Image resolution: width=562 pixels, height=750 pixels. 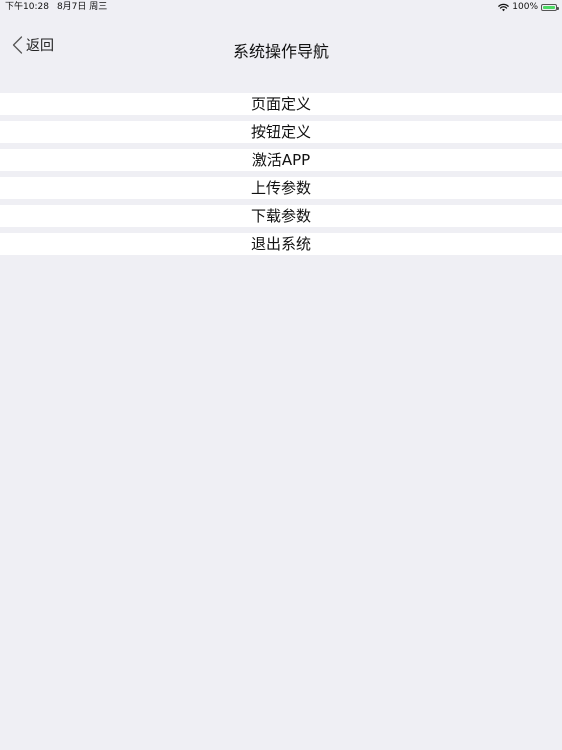 What do you see at coordinates (281, 7) in the screenshot?
I see `status-bar: 下午10:28 8月7日 周三 100%` at bounding box center [281, 7].